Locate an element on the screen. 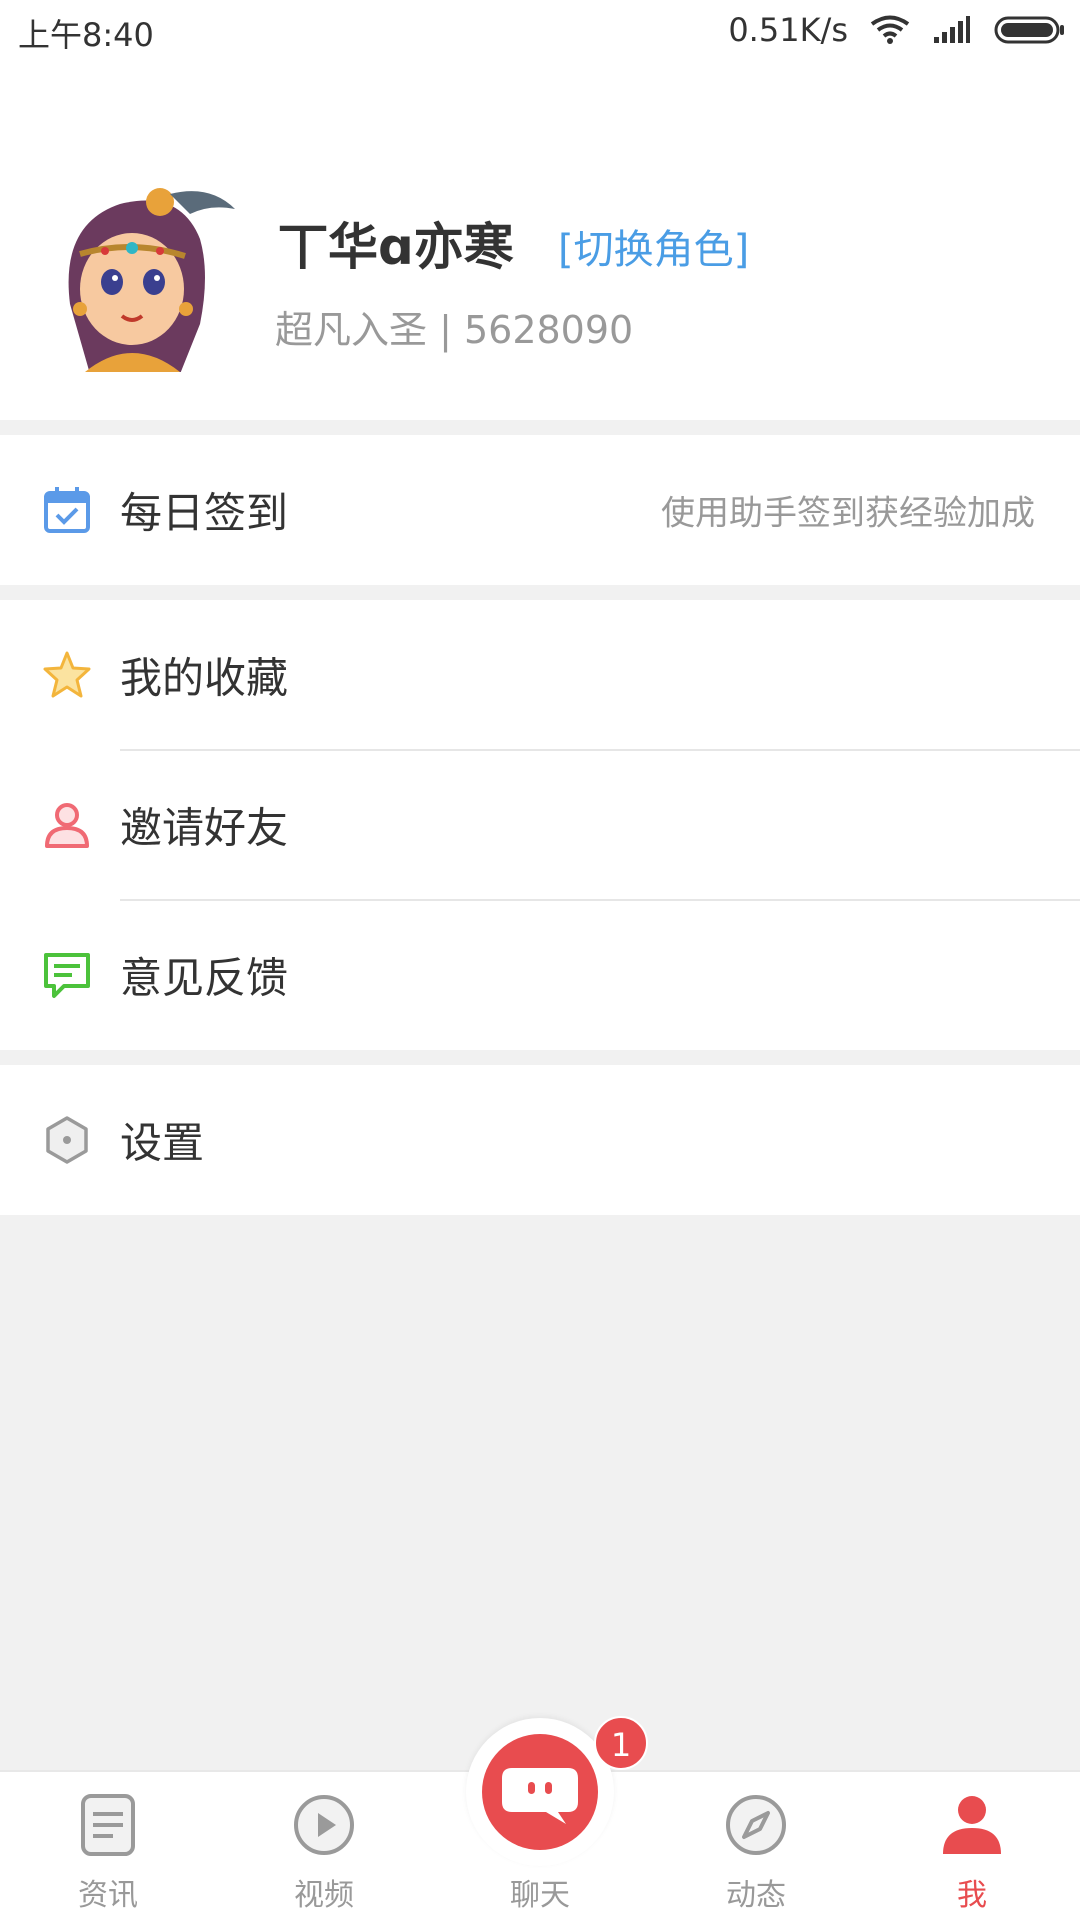 The image size is (1080, 1920). menu-item-feedback: 意见反馈 is located at coordinates (540, 975).